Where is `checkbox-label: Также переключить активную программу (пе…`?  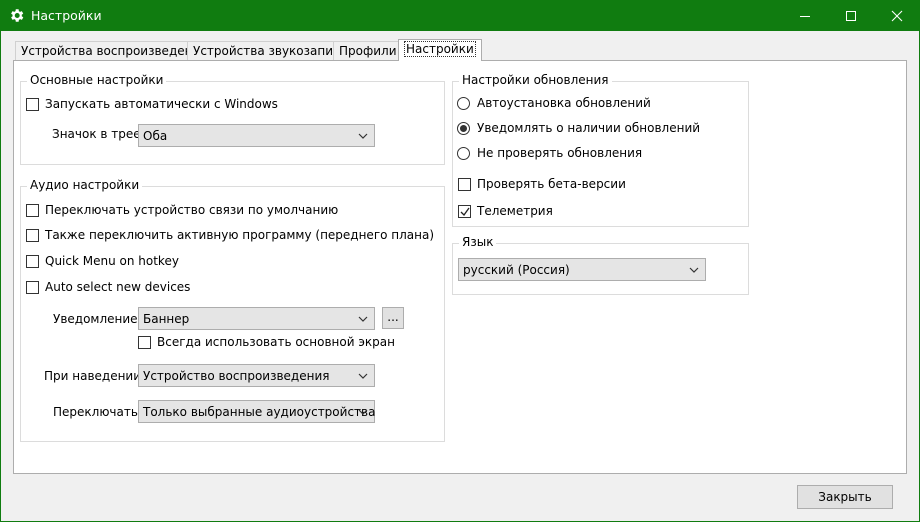 checkbox-label: Также переключить активную программу (пе… is located at coordinates (240, 235).